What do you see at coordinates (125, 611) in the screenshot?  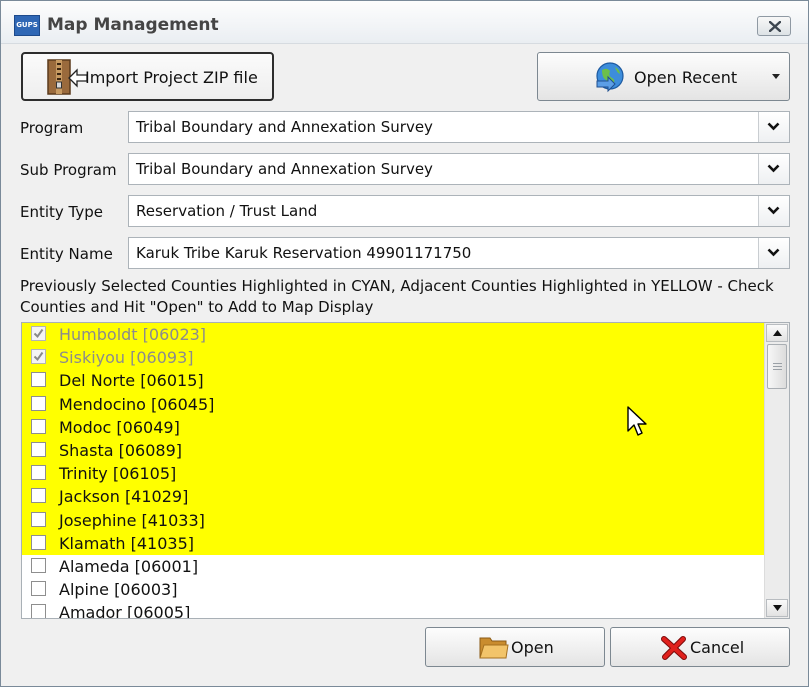 I see `county-name: Amador [06005]` at bounding box center [125, 611].